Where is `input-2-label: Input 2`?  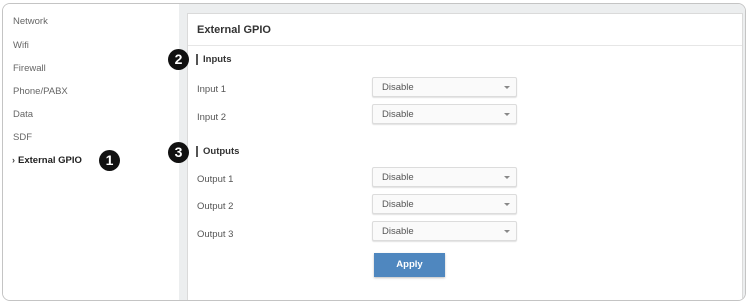 input-2-label: Input 2 is located at coordinates (212, 117).